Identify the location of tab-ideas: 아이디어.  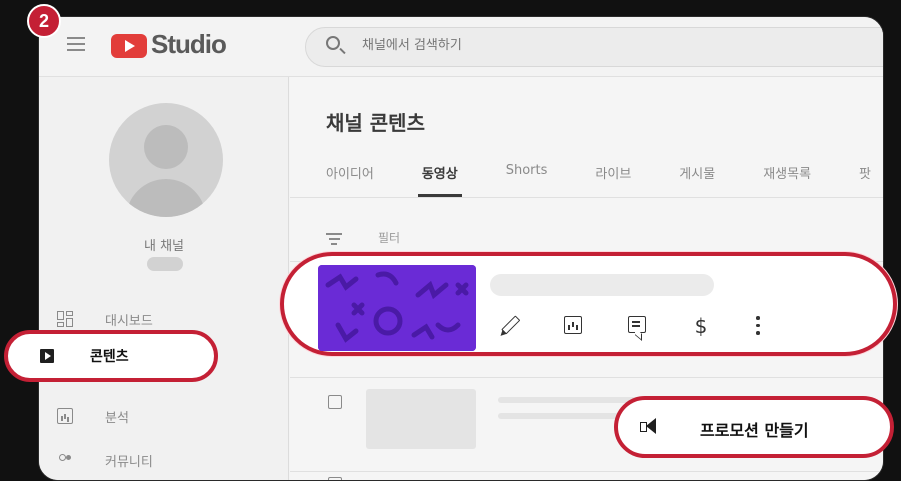
(350, 180).